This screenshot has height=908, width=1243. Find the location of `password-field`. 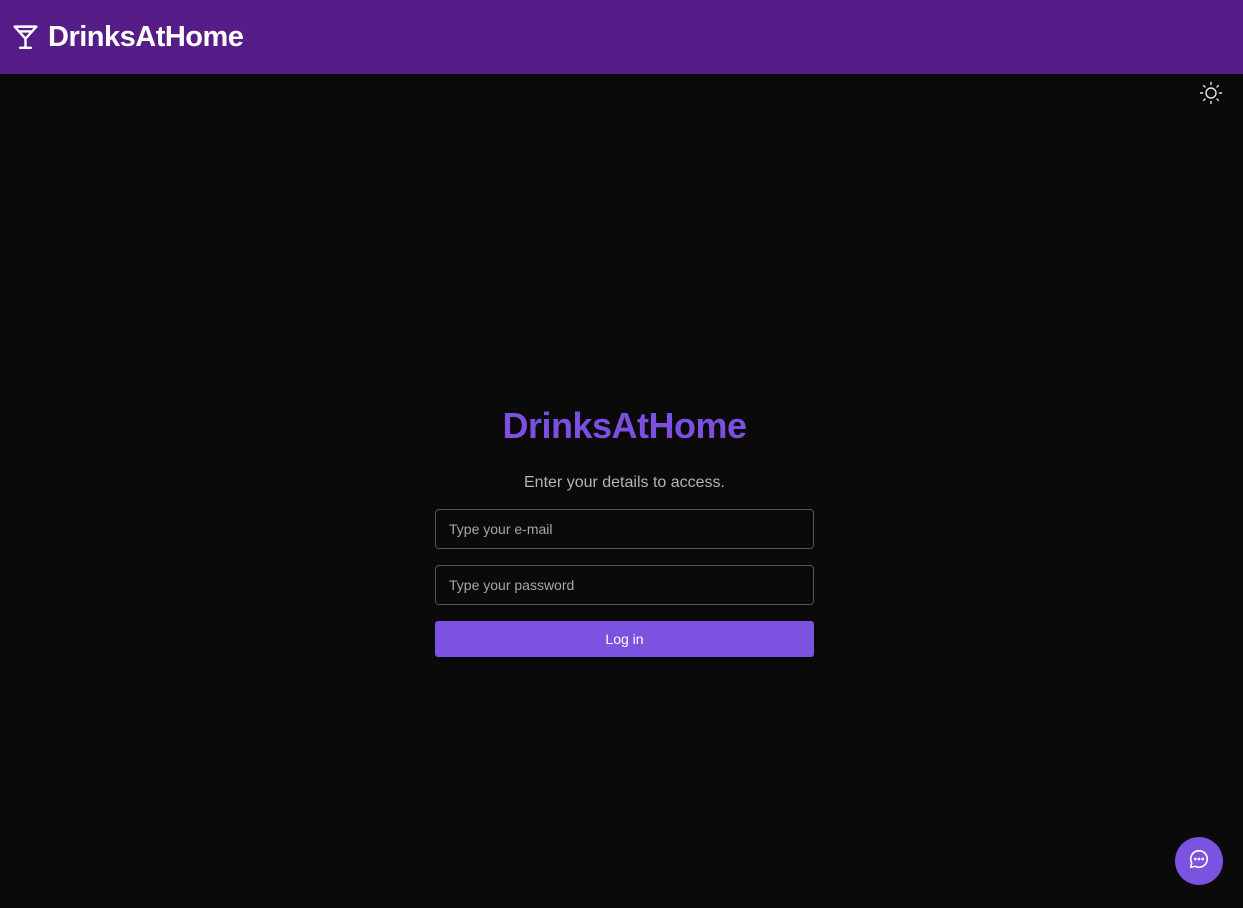

password-field is located at coordinates (624, 585).